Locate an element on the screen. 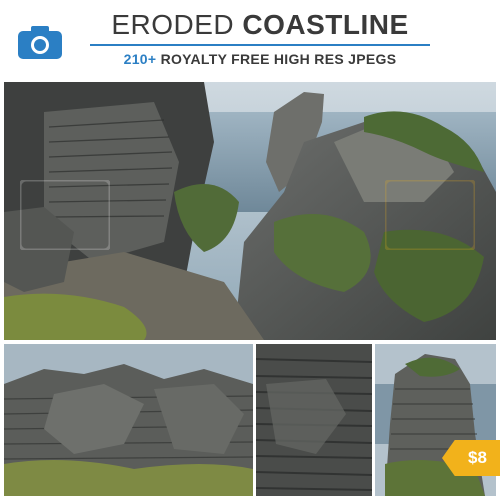 This screenshot has width=500, height=500. price-label: $8 is located at coordinates (477, 457).